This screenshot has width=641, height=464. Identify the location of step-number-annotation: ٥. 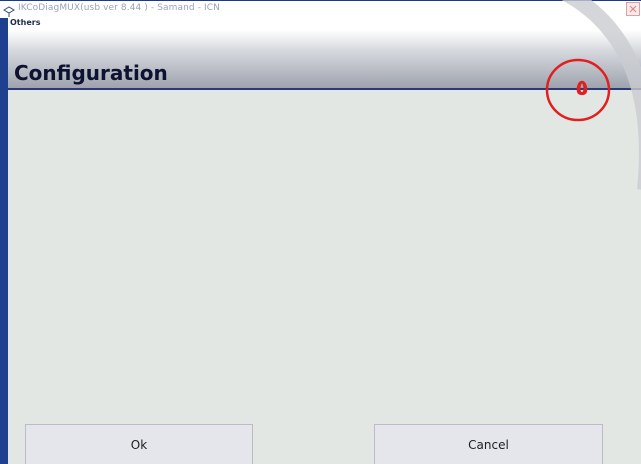
(578, 90).